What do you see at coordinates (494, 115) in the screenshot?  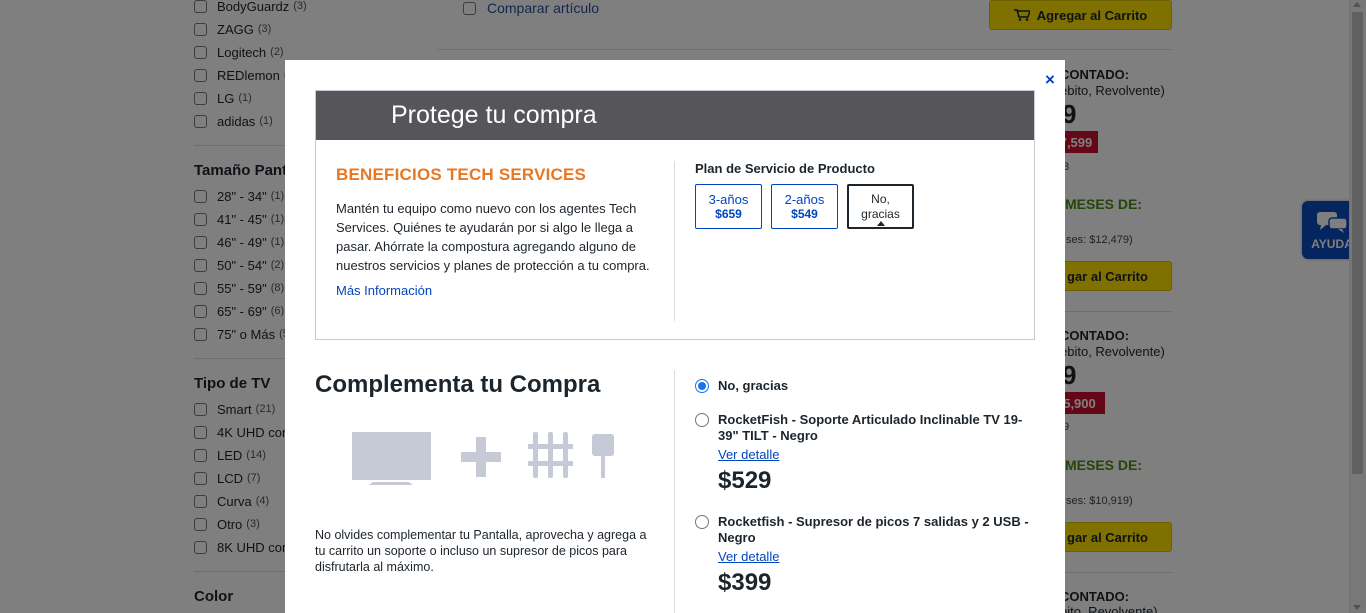 I see `protection-title: Protege tu compra` at bounding box center [494, 115].